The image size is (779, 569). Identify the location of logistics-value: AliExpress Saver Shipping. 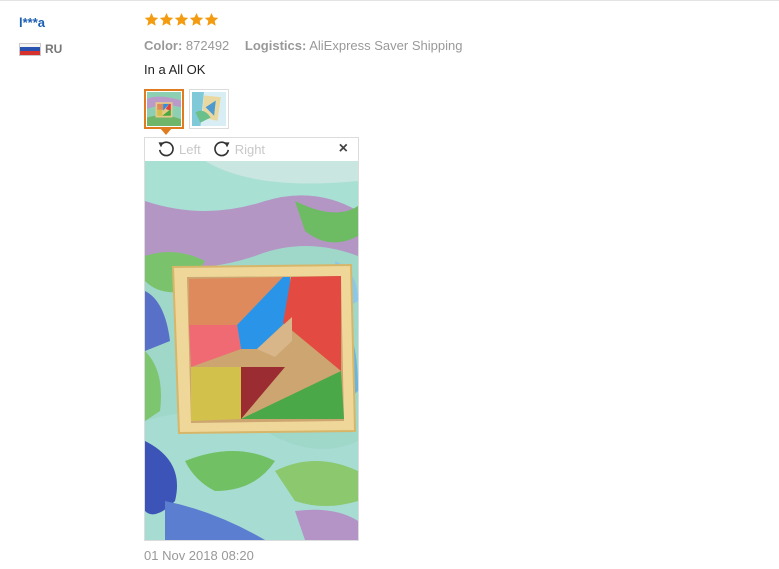
(386, 45).